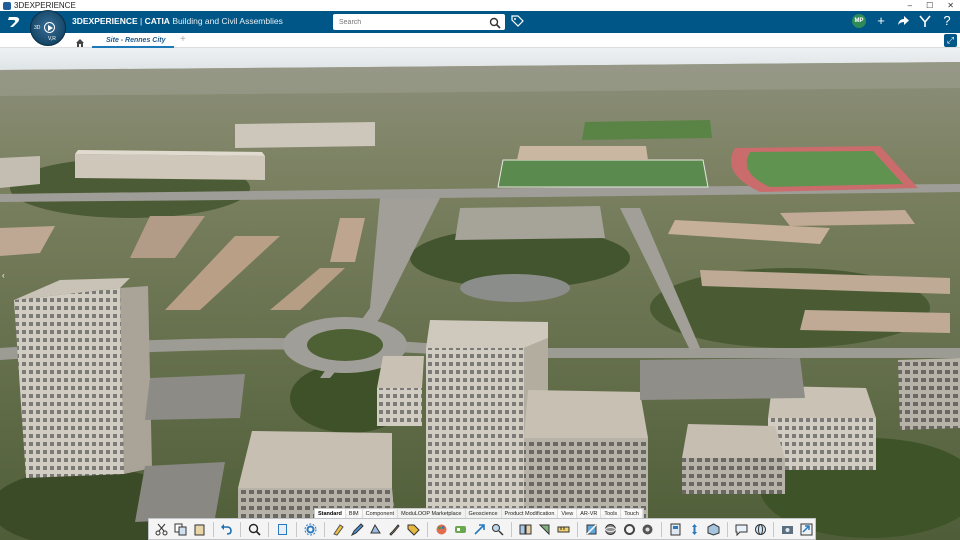 The height and width of the screenshot is (540, 960). I want to click on export-icon, so click(806, 529).